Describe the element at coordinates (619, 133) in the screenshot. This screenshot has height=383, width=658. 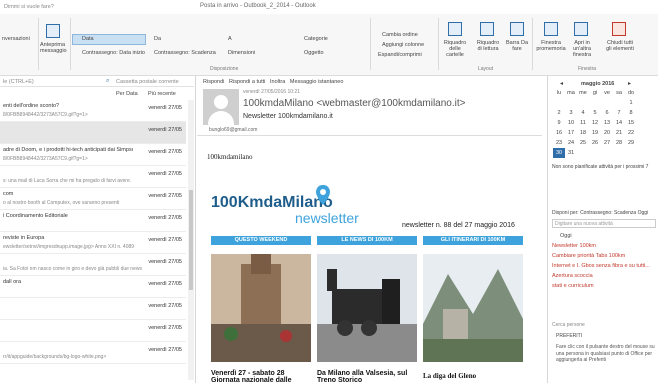
I see `calendar-day: 21` at that location.